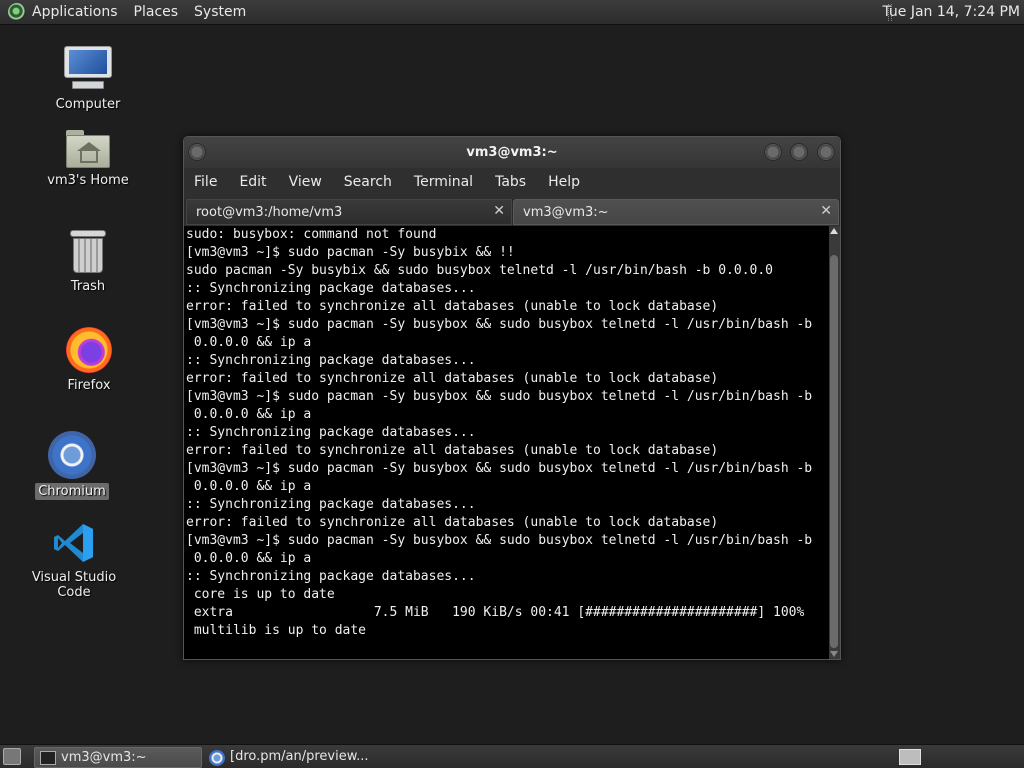  I want to click on desktop-icon-vscode: Visual Studio Code, so click(74, 561).